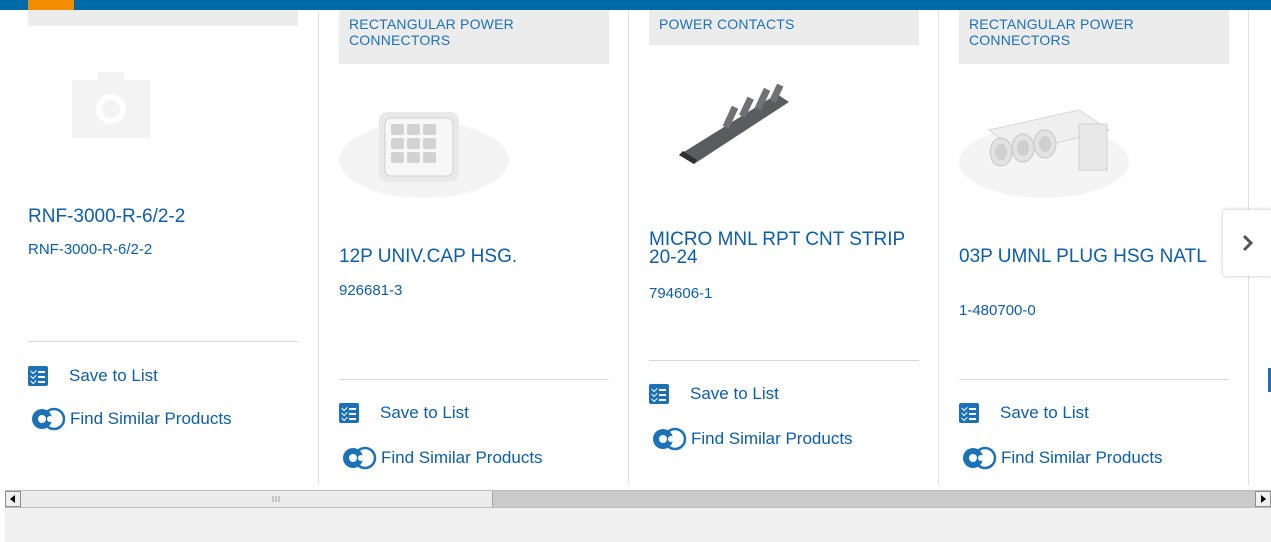 The height and width of the screenshot is (542, 1271). Describe the element at coordinates (1044, 145) in the screenshot. I see `plug-housing-image` at that location.